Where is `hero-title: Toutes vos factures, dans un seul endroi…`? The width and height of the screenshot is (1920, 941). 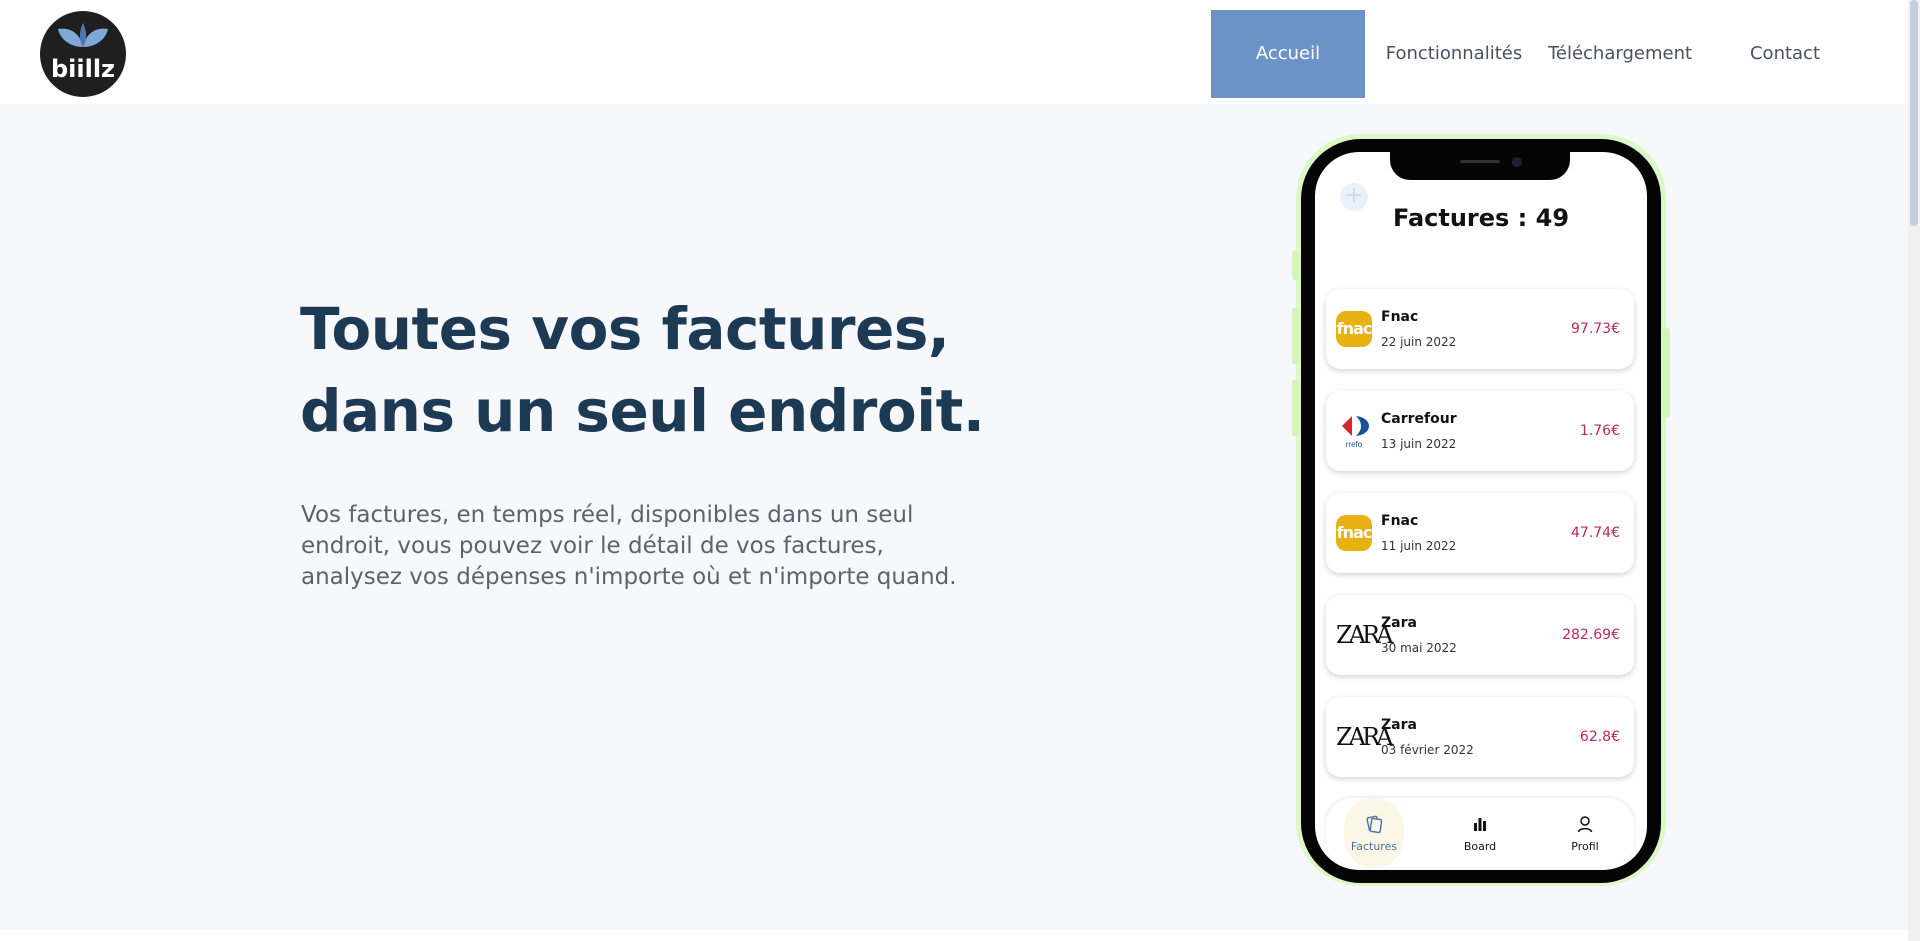
hero-title: Toutes vos factures, dans un seul endroi… is located at coordinates (680, 370).